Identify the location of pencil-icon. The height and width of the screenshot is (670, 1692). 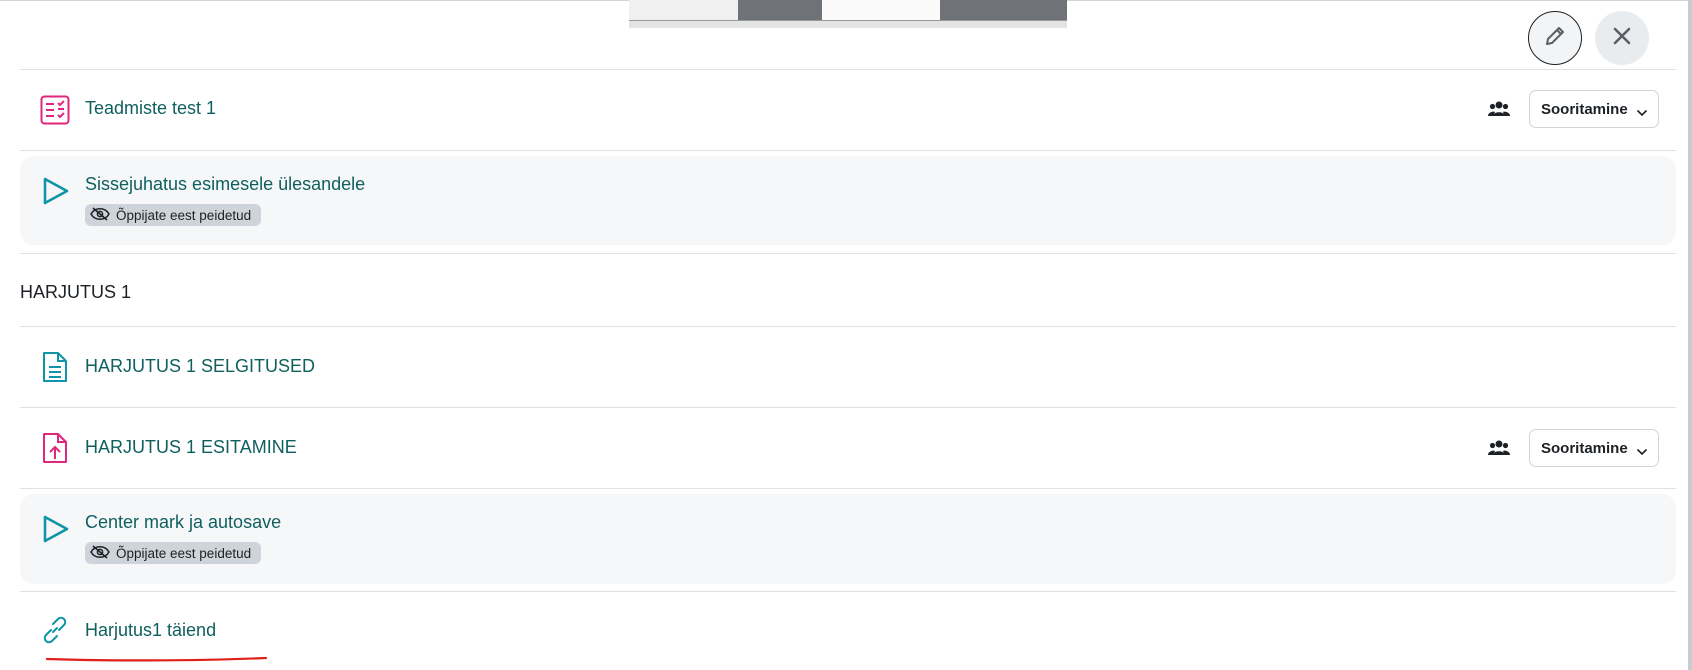
(1555, 38).